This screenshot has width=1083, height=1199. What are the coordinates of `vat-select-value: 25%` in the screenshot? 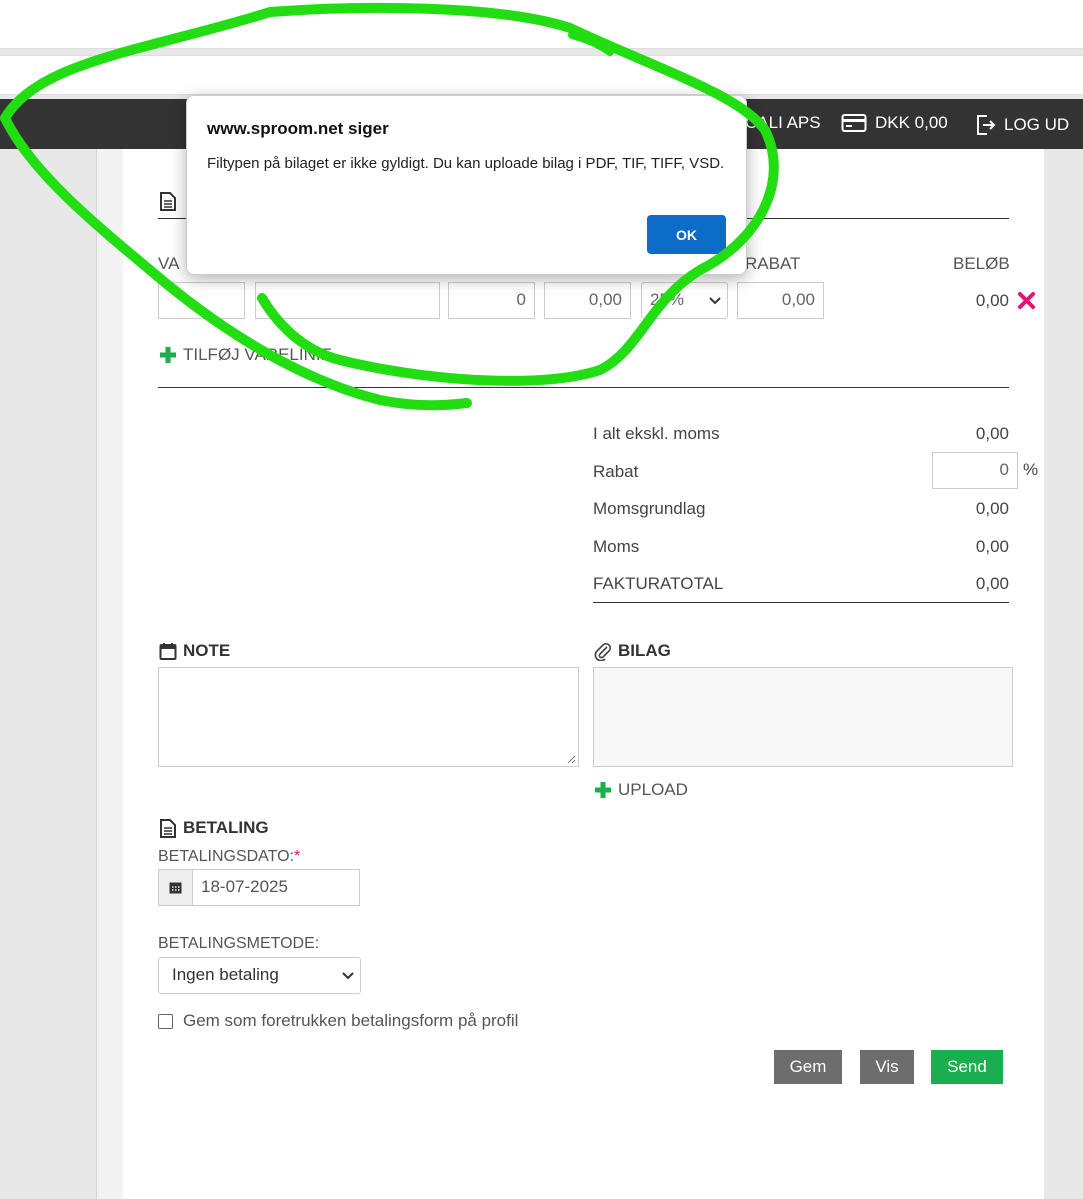 It's located at (667, 299).